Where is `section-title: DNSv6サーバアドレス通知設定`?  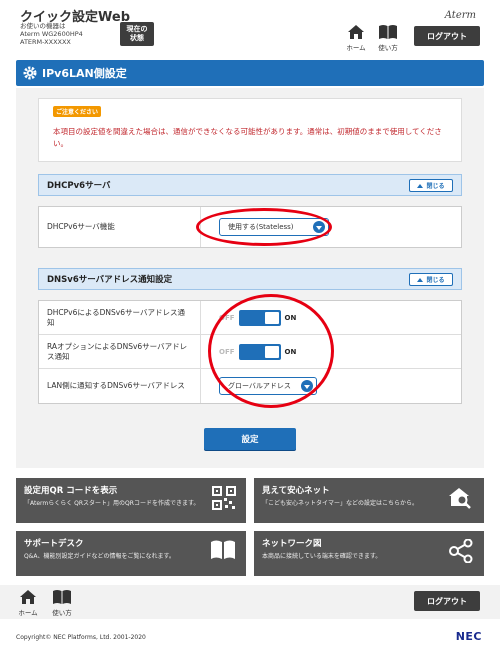
section-title: DNSv6サーバアドレス通知設定 is located at coordinates (110, 280).